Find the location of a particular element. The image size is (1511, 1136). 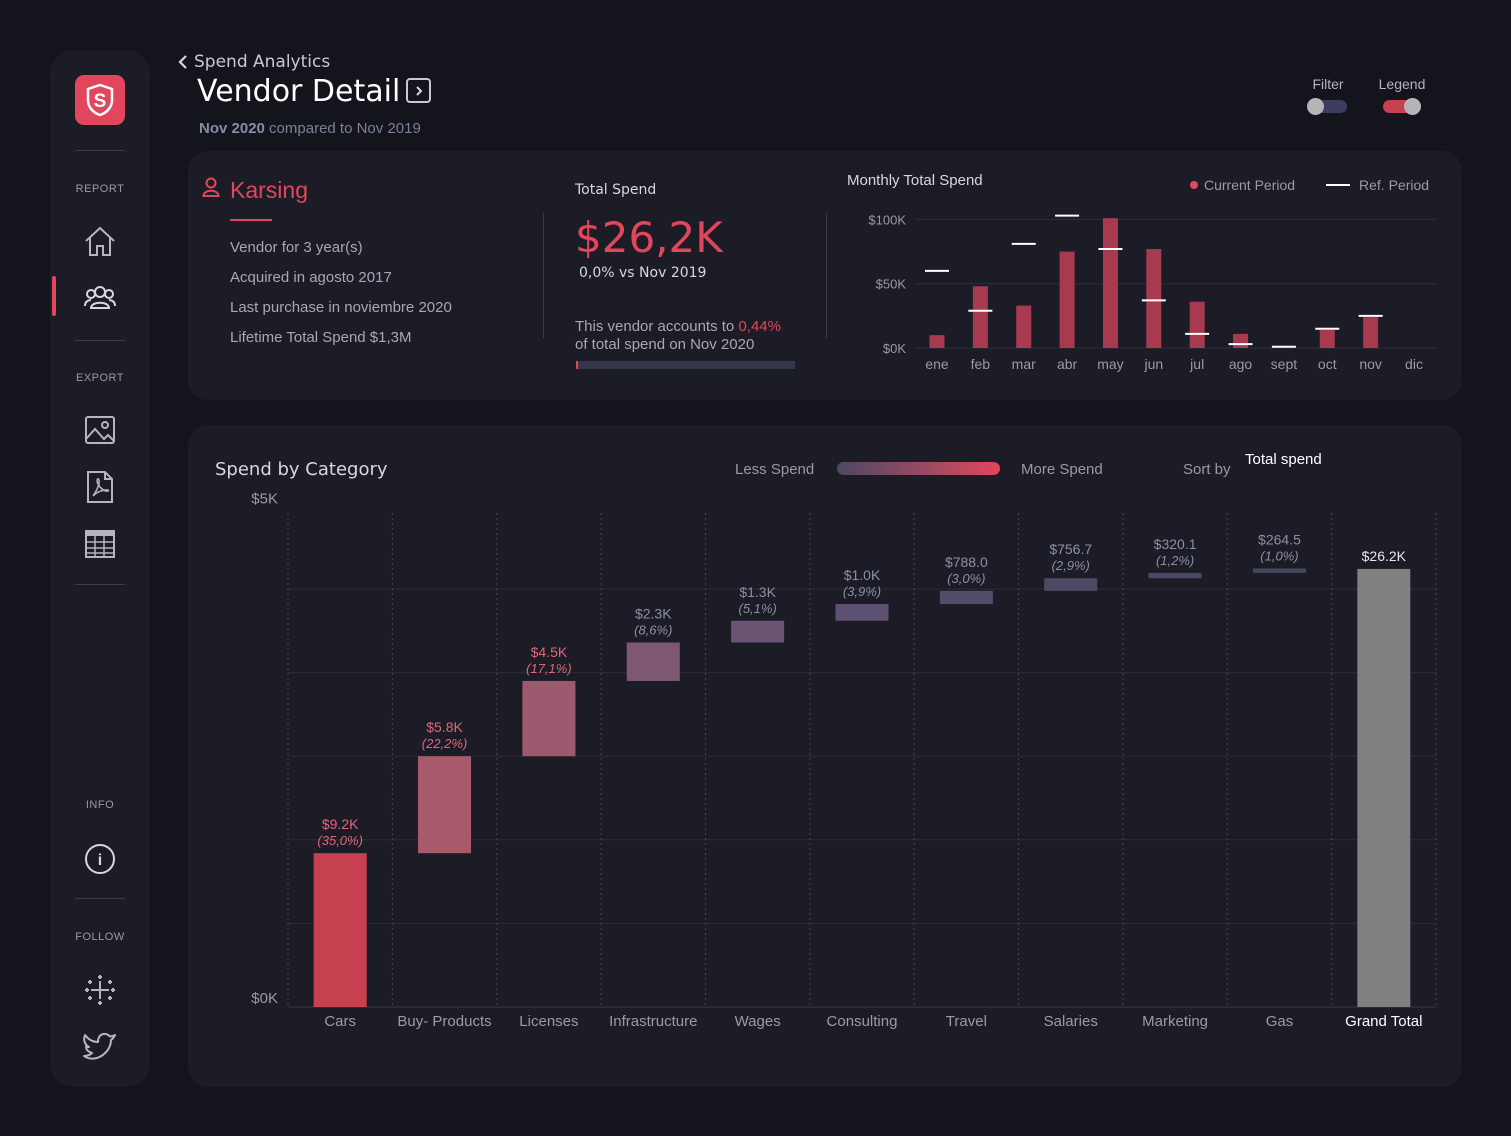

users-icon is located at coordinates (100, 297).